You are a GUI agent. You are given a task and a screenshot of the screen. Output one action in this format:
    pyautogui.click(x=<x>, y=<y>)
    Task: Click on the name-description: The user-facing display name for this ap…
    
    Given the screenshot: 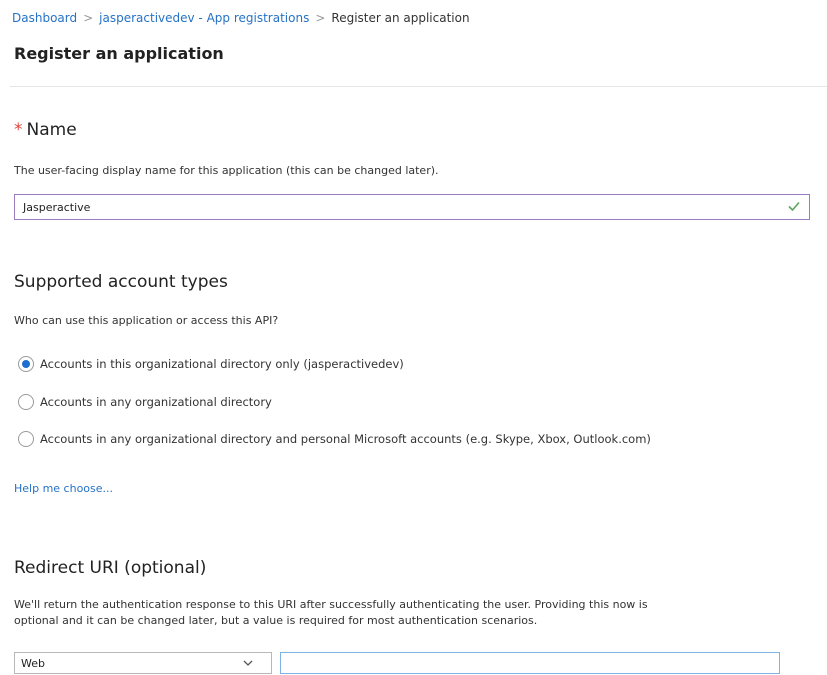 What is the action you would take?
    pyautogui.click(x=226, y=170)
    